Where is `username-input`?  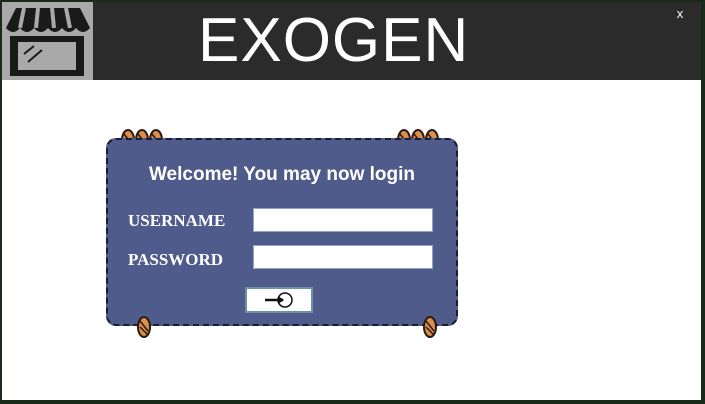 username-input is located at coordinates (343, 220).